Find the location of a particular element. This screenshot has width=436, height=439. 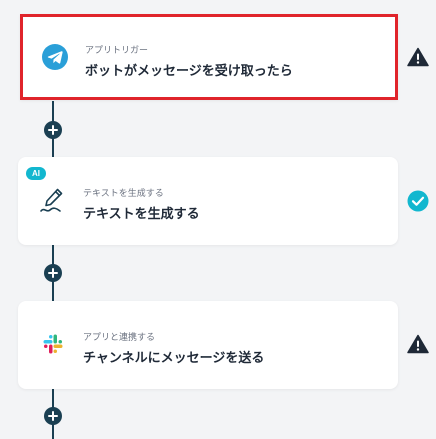

telegram-icon is located at coordinates (55, 57).